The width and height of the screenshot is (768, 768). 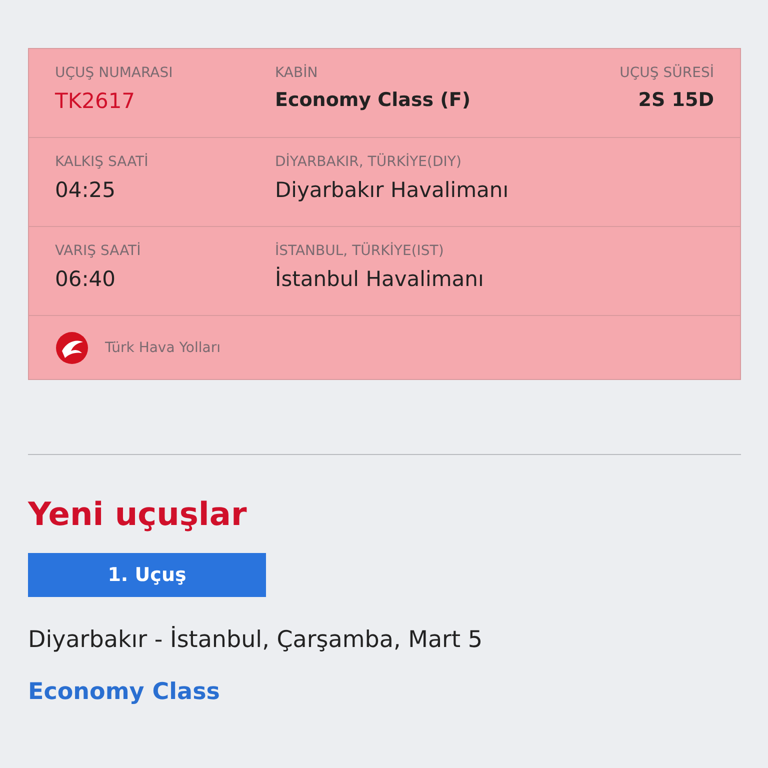 I want to click on field-label: UÇUŞ SÜRESİ, so click(x=667, y=73).